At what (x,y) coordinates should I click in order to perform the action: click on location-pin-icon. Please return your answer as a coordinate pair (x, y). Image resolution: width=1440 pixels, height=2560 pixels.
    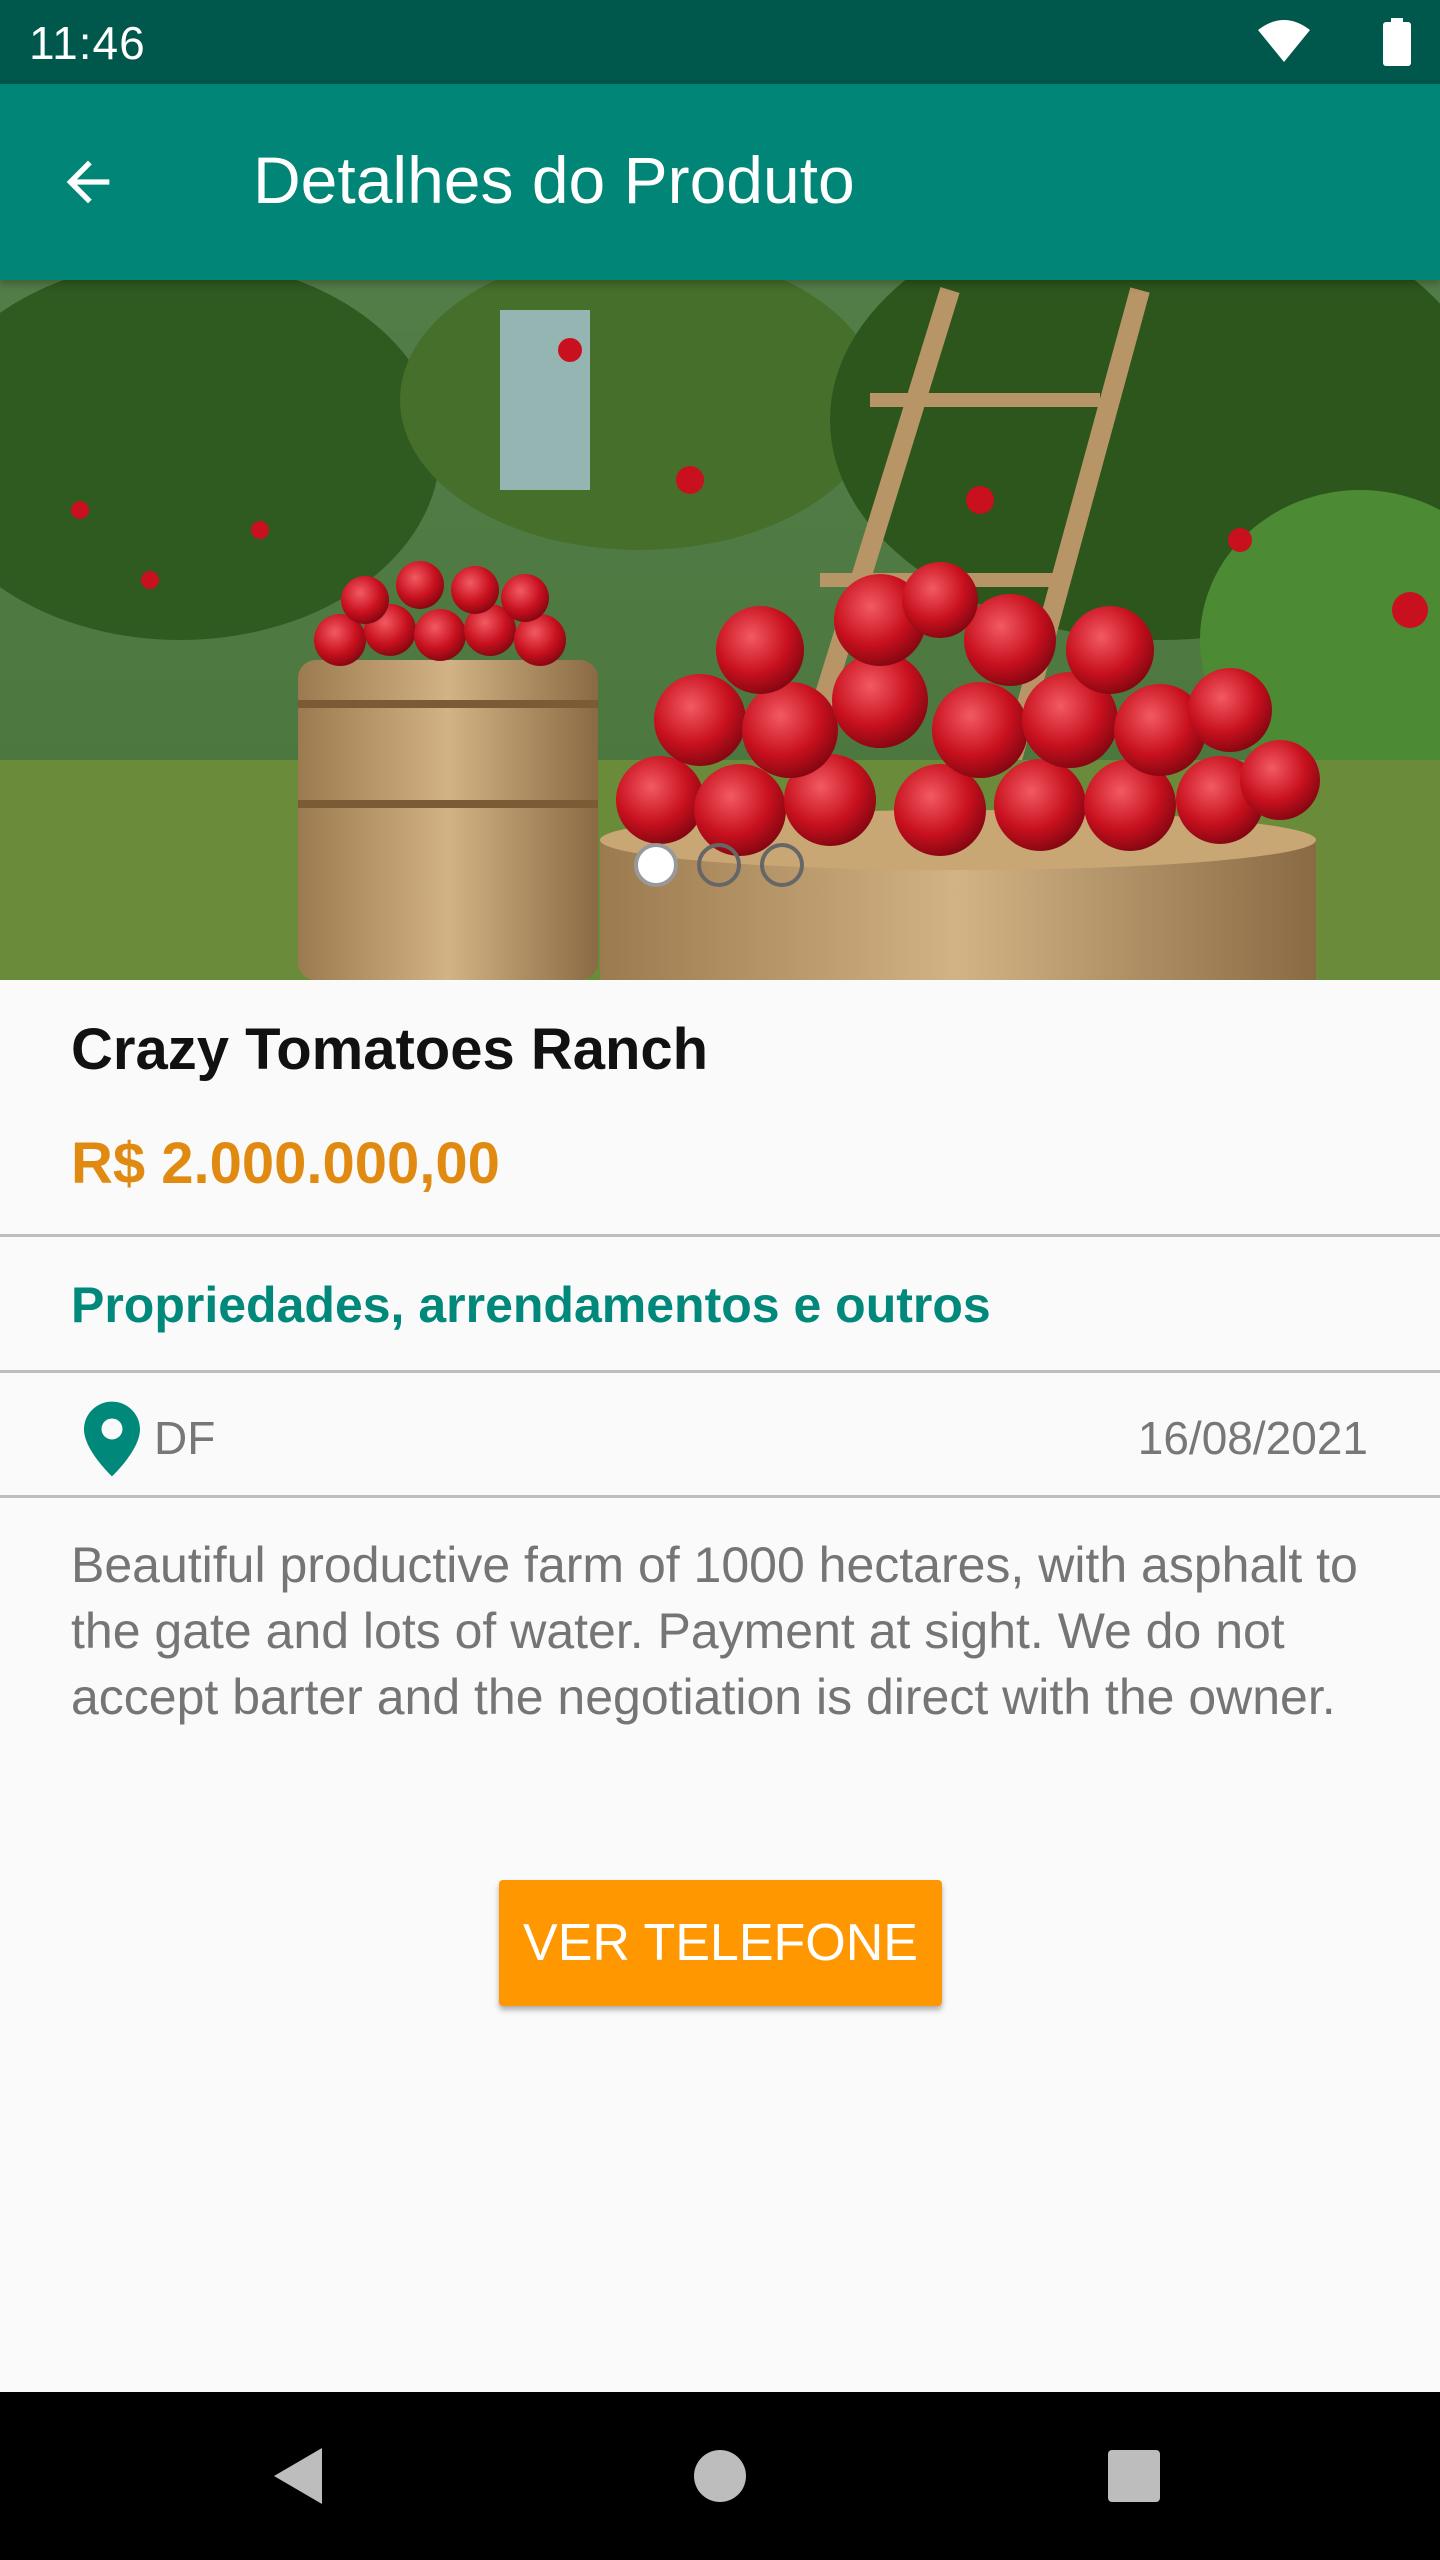
    Looking at the image, I should click on (112, 1439).